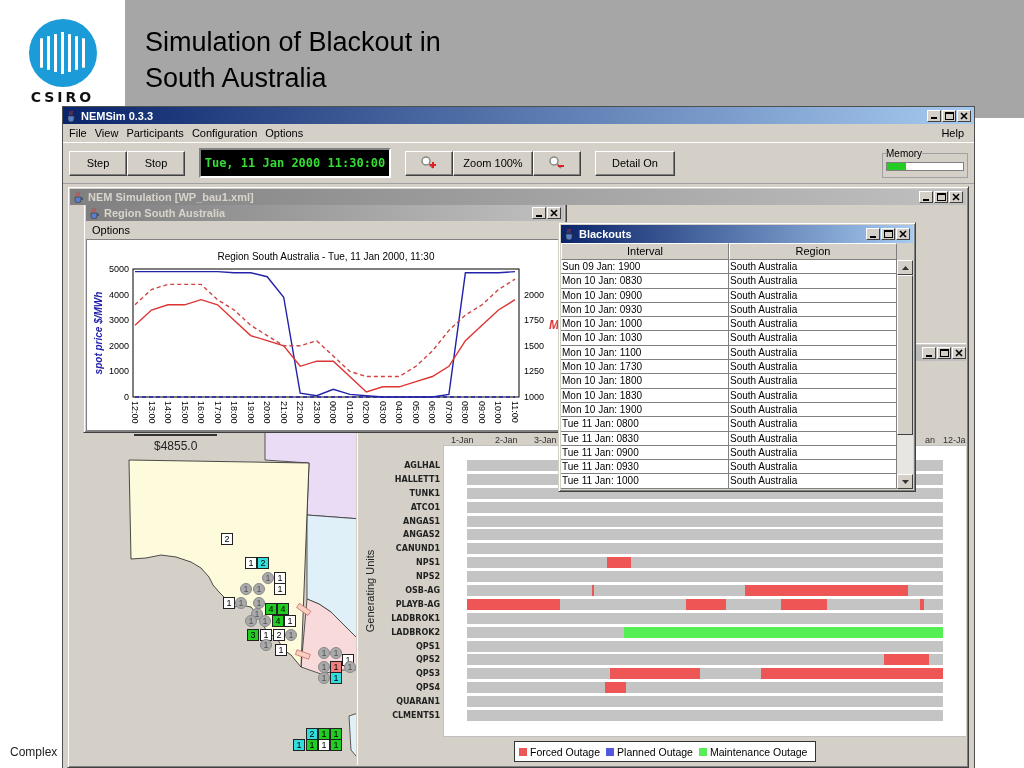 Image resolution: width=1024 pixels, height=768 pixels. What do you see at coordinates (545, 440) in the screenshot?
I see `axis-label: 3-Jan` at bounding box center [545, 440].